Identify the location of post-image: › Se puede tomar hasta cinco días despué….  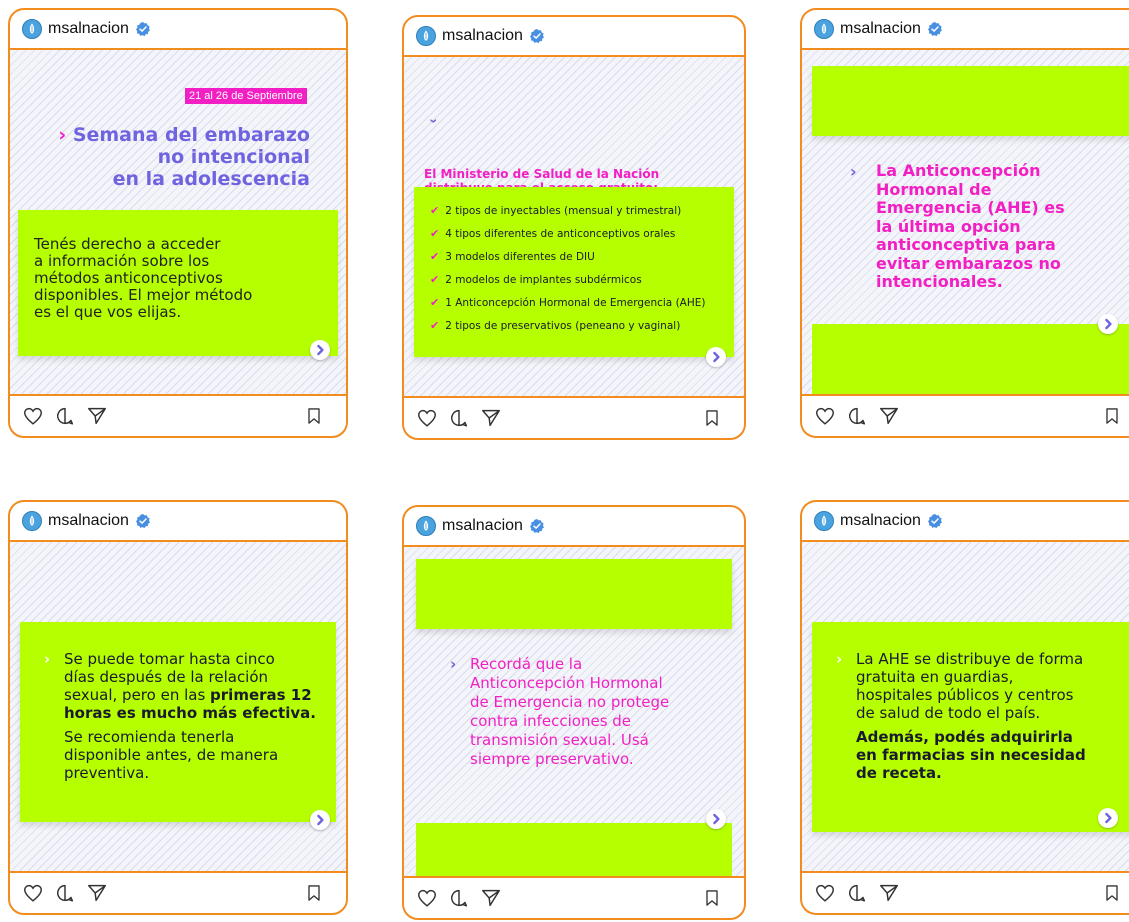
(178, 706).